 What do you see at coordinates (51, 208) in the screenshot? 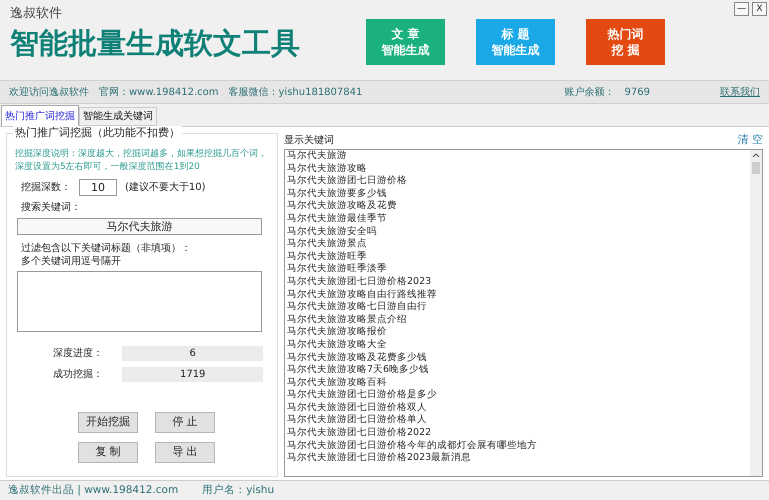
I see `search-label: 搜索关键词：` at bounding box center [51, 208].